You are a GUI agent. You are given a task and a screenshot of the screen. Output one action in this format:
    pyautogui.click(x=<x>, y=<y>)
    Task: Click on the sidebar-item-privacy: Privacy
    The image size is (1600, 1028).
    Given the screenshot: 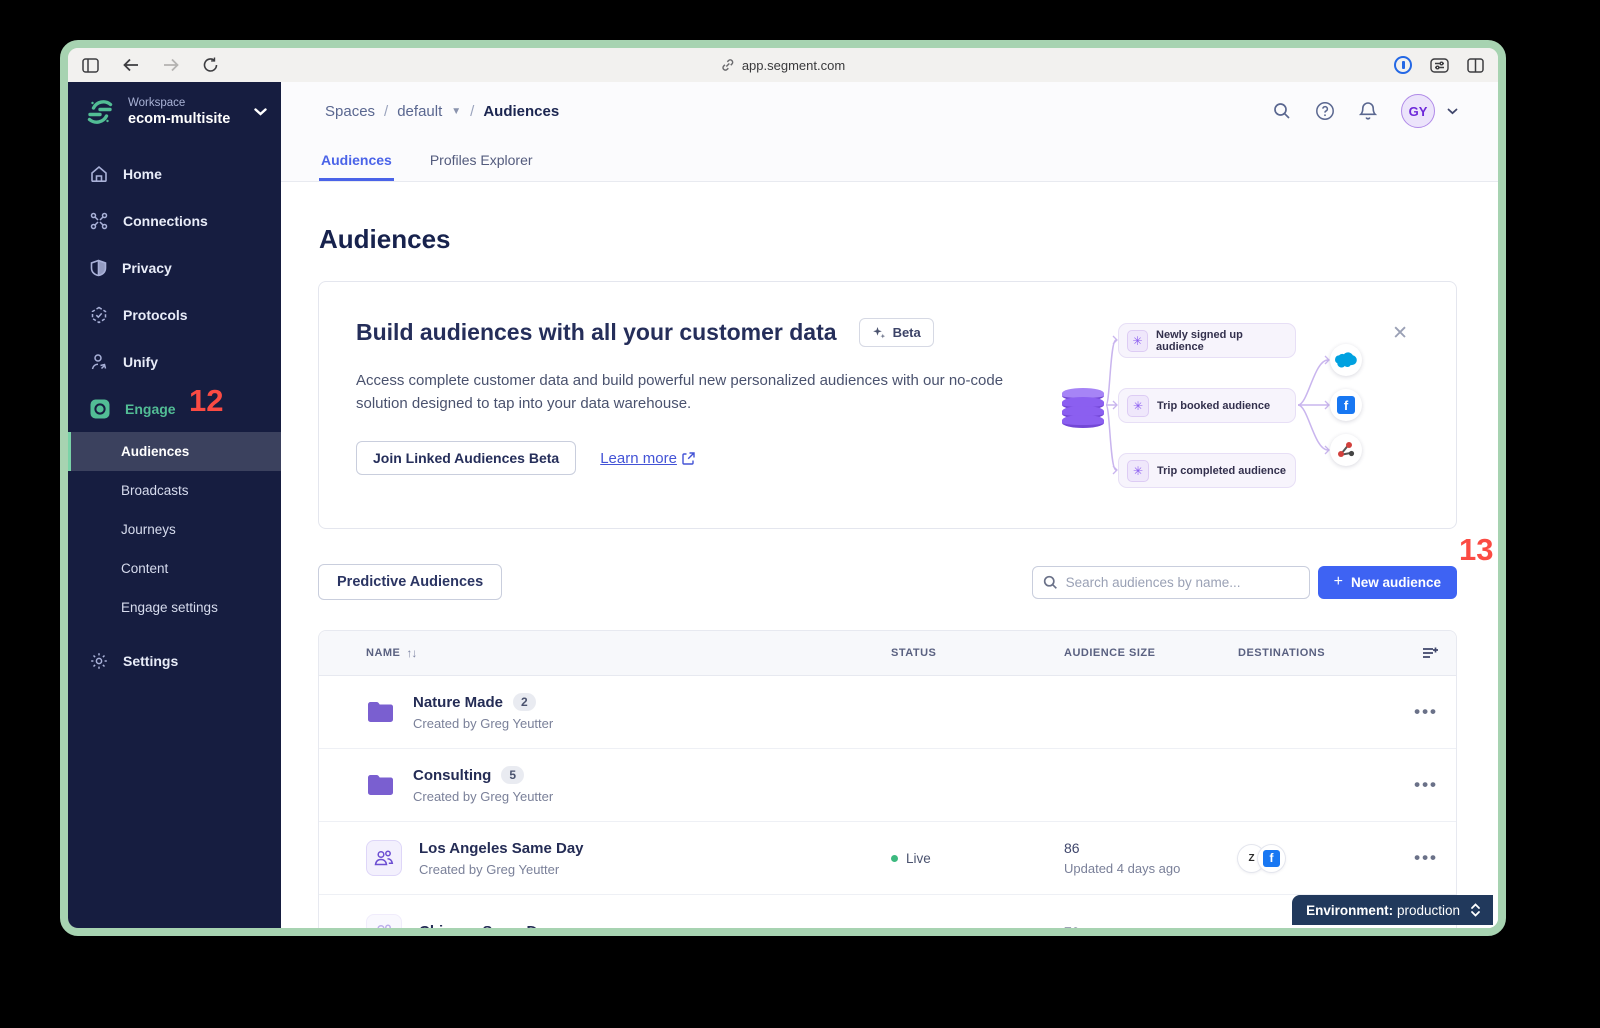 What is the action you would take?
    pyautogui.click(x=174, y=267)
    